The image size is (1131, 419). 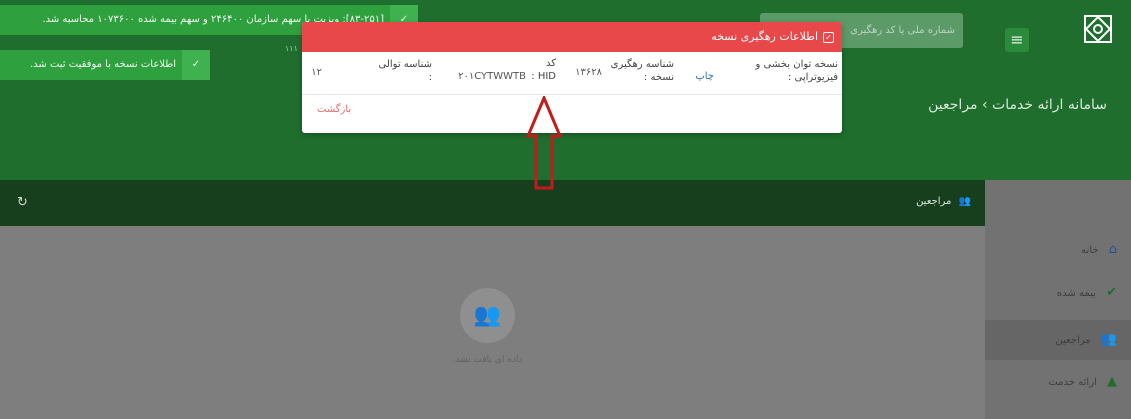 What do you see at coordinates (828, 37) in the screenshot?
I see `checkbox-icon: ✓` at bounding box center [828, 37].